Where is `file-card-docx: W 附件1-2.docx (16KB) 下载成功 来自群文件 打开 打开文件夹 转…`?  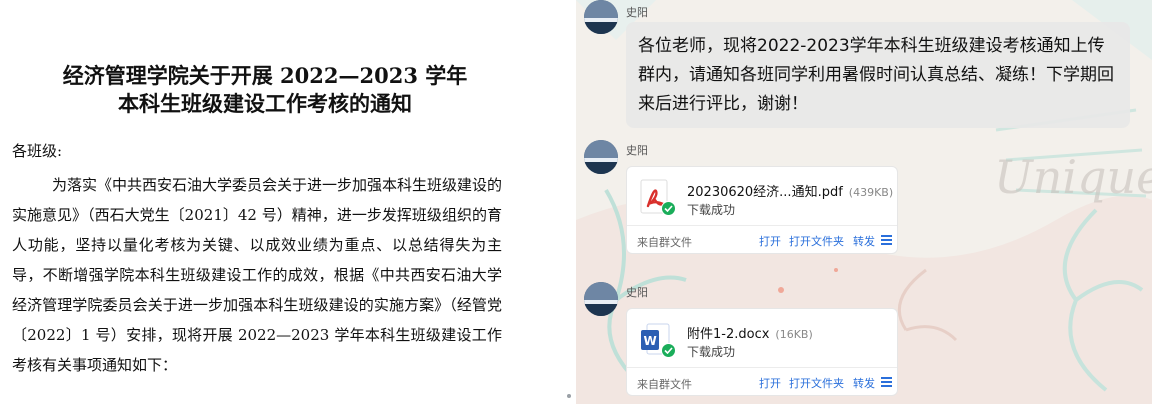 file-card-docx: W 附件1-2.docx (16KB) 下载成功 来自群文件 打开 打开文件夹 转… is located at coordinates (762, 352).